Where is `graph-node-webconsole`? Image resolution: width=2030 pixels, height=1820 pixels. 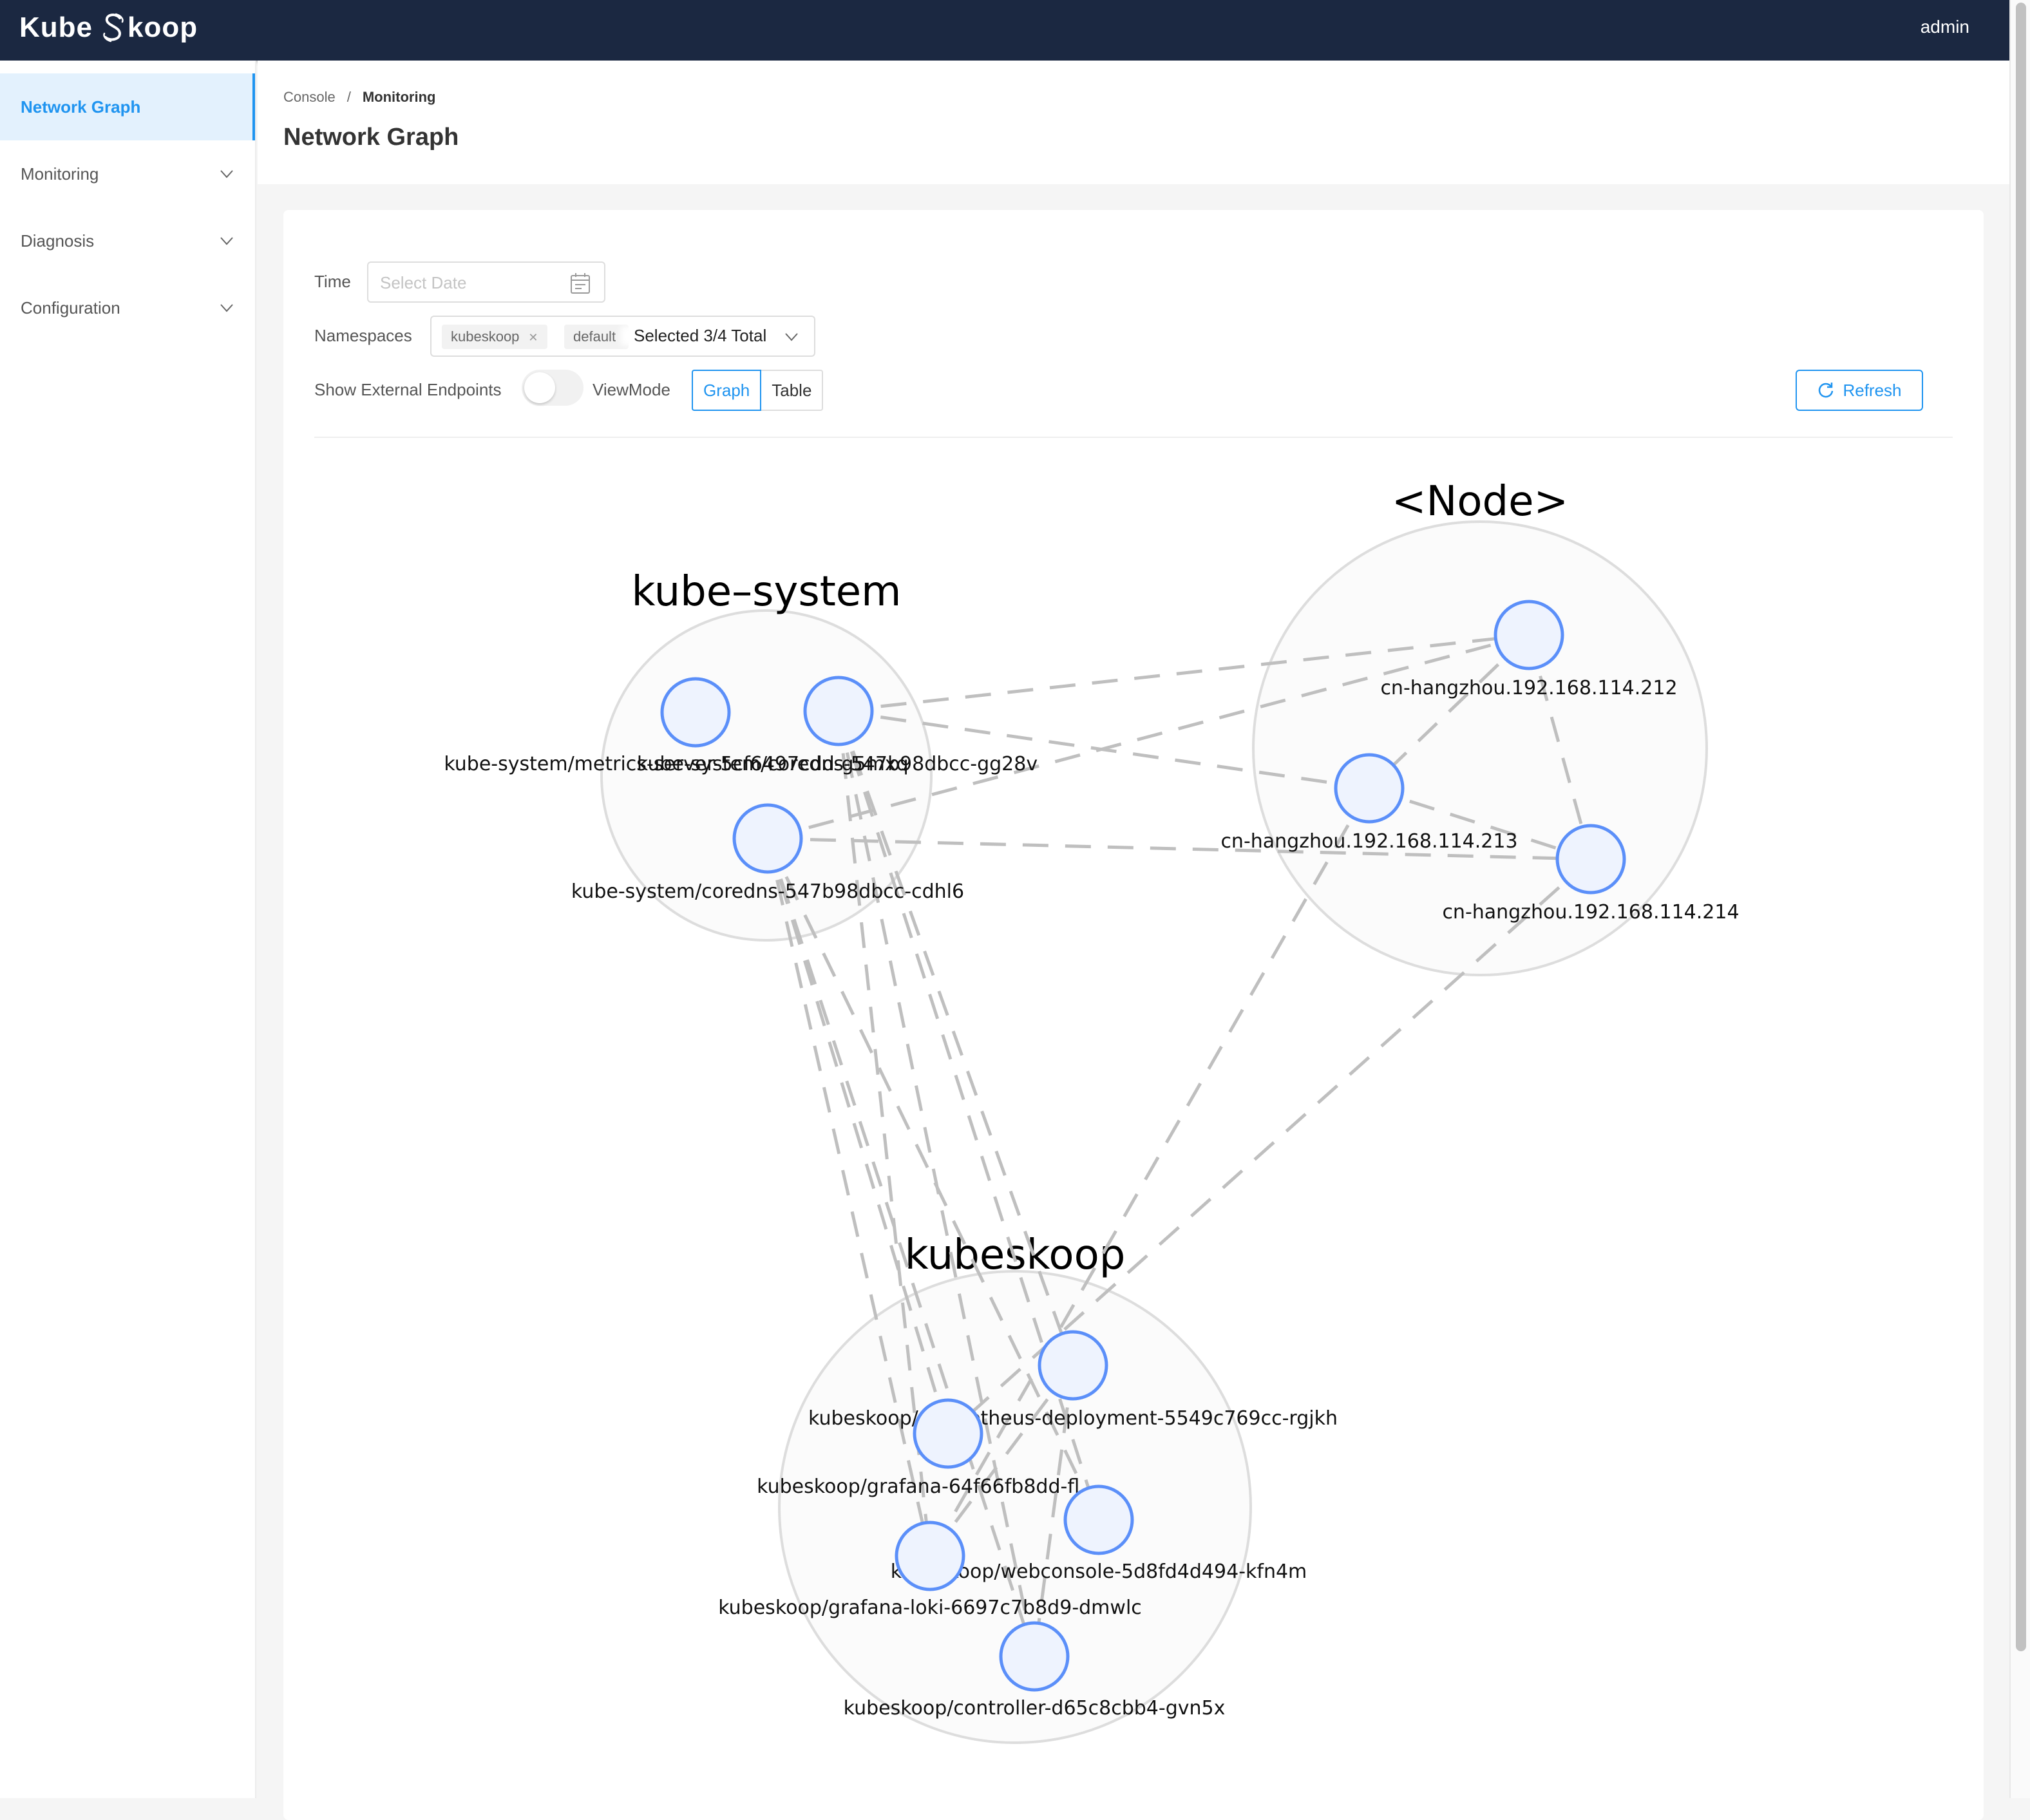 graph-node-webconsole is located at coordinates (1098, 1520).